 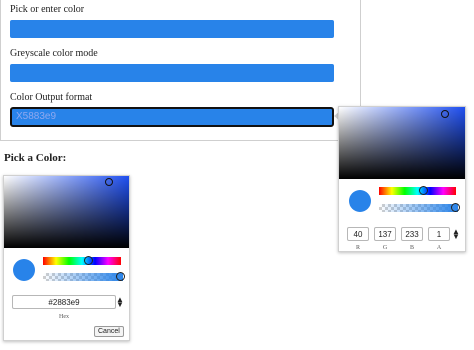 What do you see at coordinates (109, 331) in the screenshot?
I see `cancel-button: Cancel` at bounding box center [109, 331].